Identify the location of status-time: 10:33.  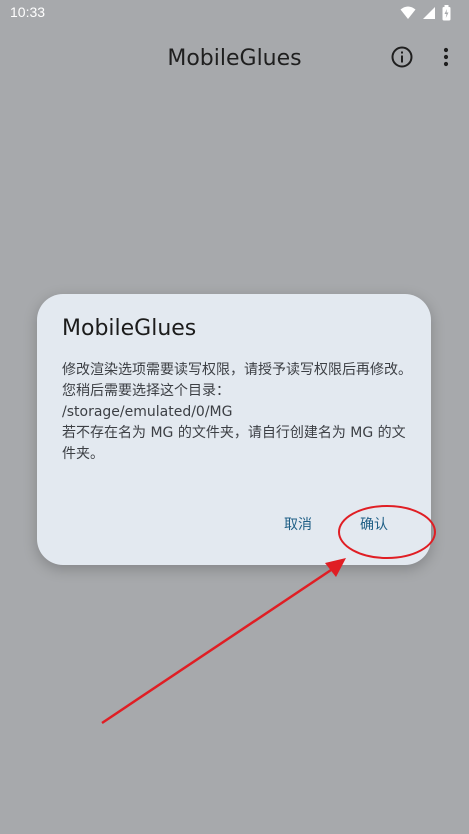
(28, 12).